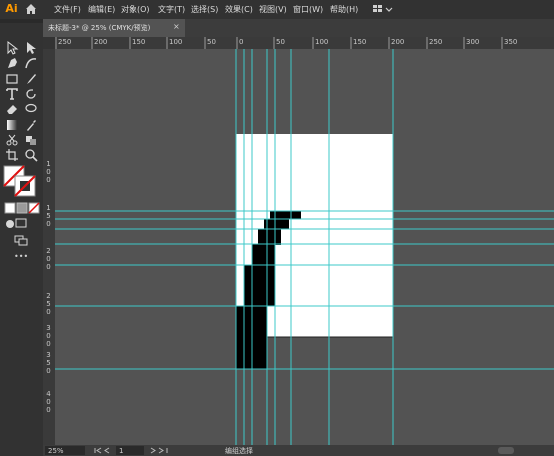  Describe the element at coordinates (121, 451) in the screenshot. I see `artboard-number: 1` at that location.